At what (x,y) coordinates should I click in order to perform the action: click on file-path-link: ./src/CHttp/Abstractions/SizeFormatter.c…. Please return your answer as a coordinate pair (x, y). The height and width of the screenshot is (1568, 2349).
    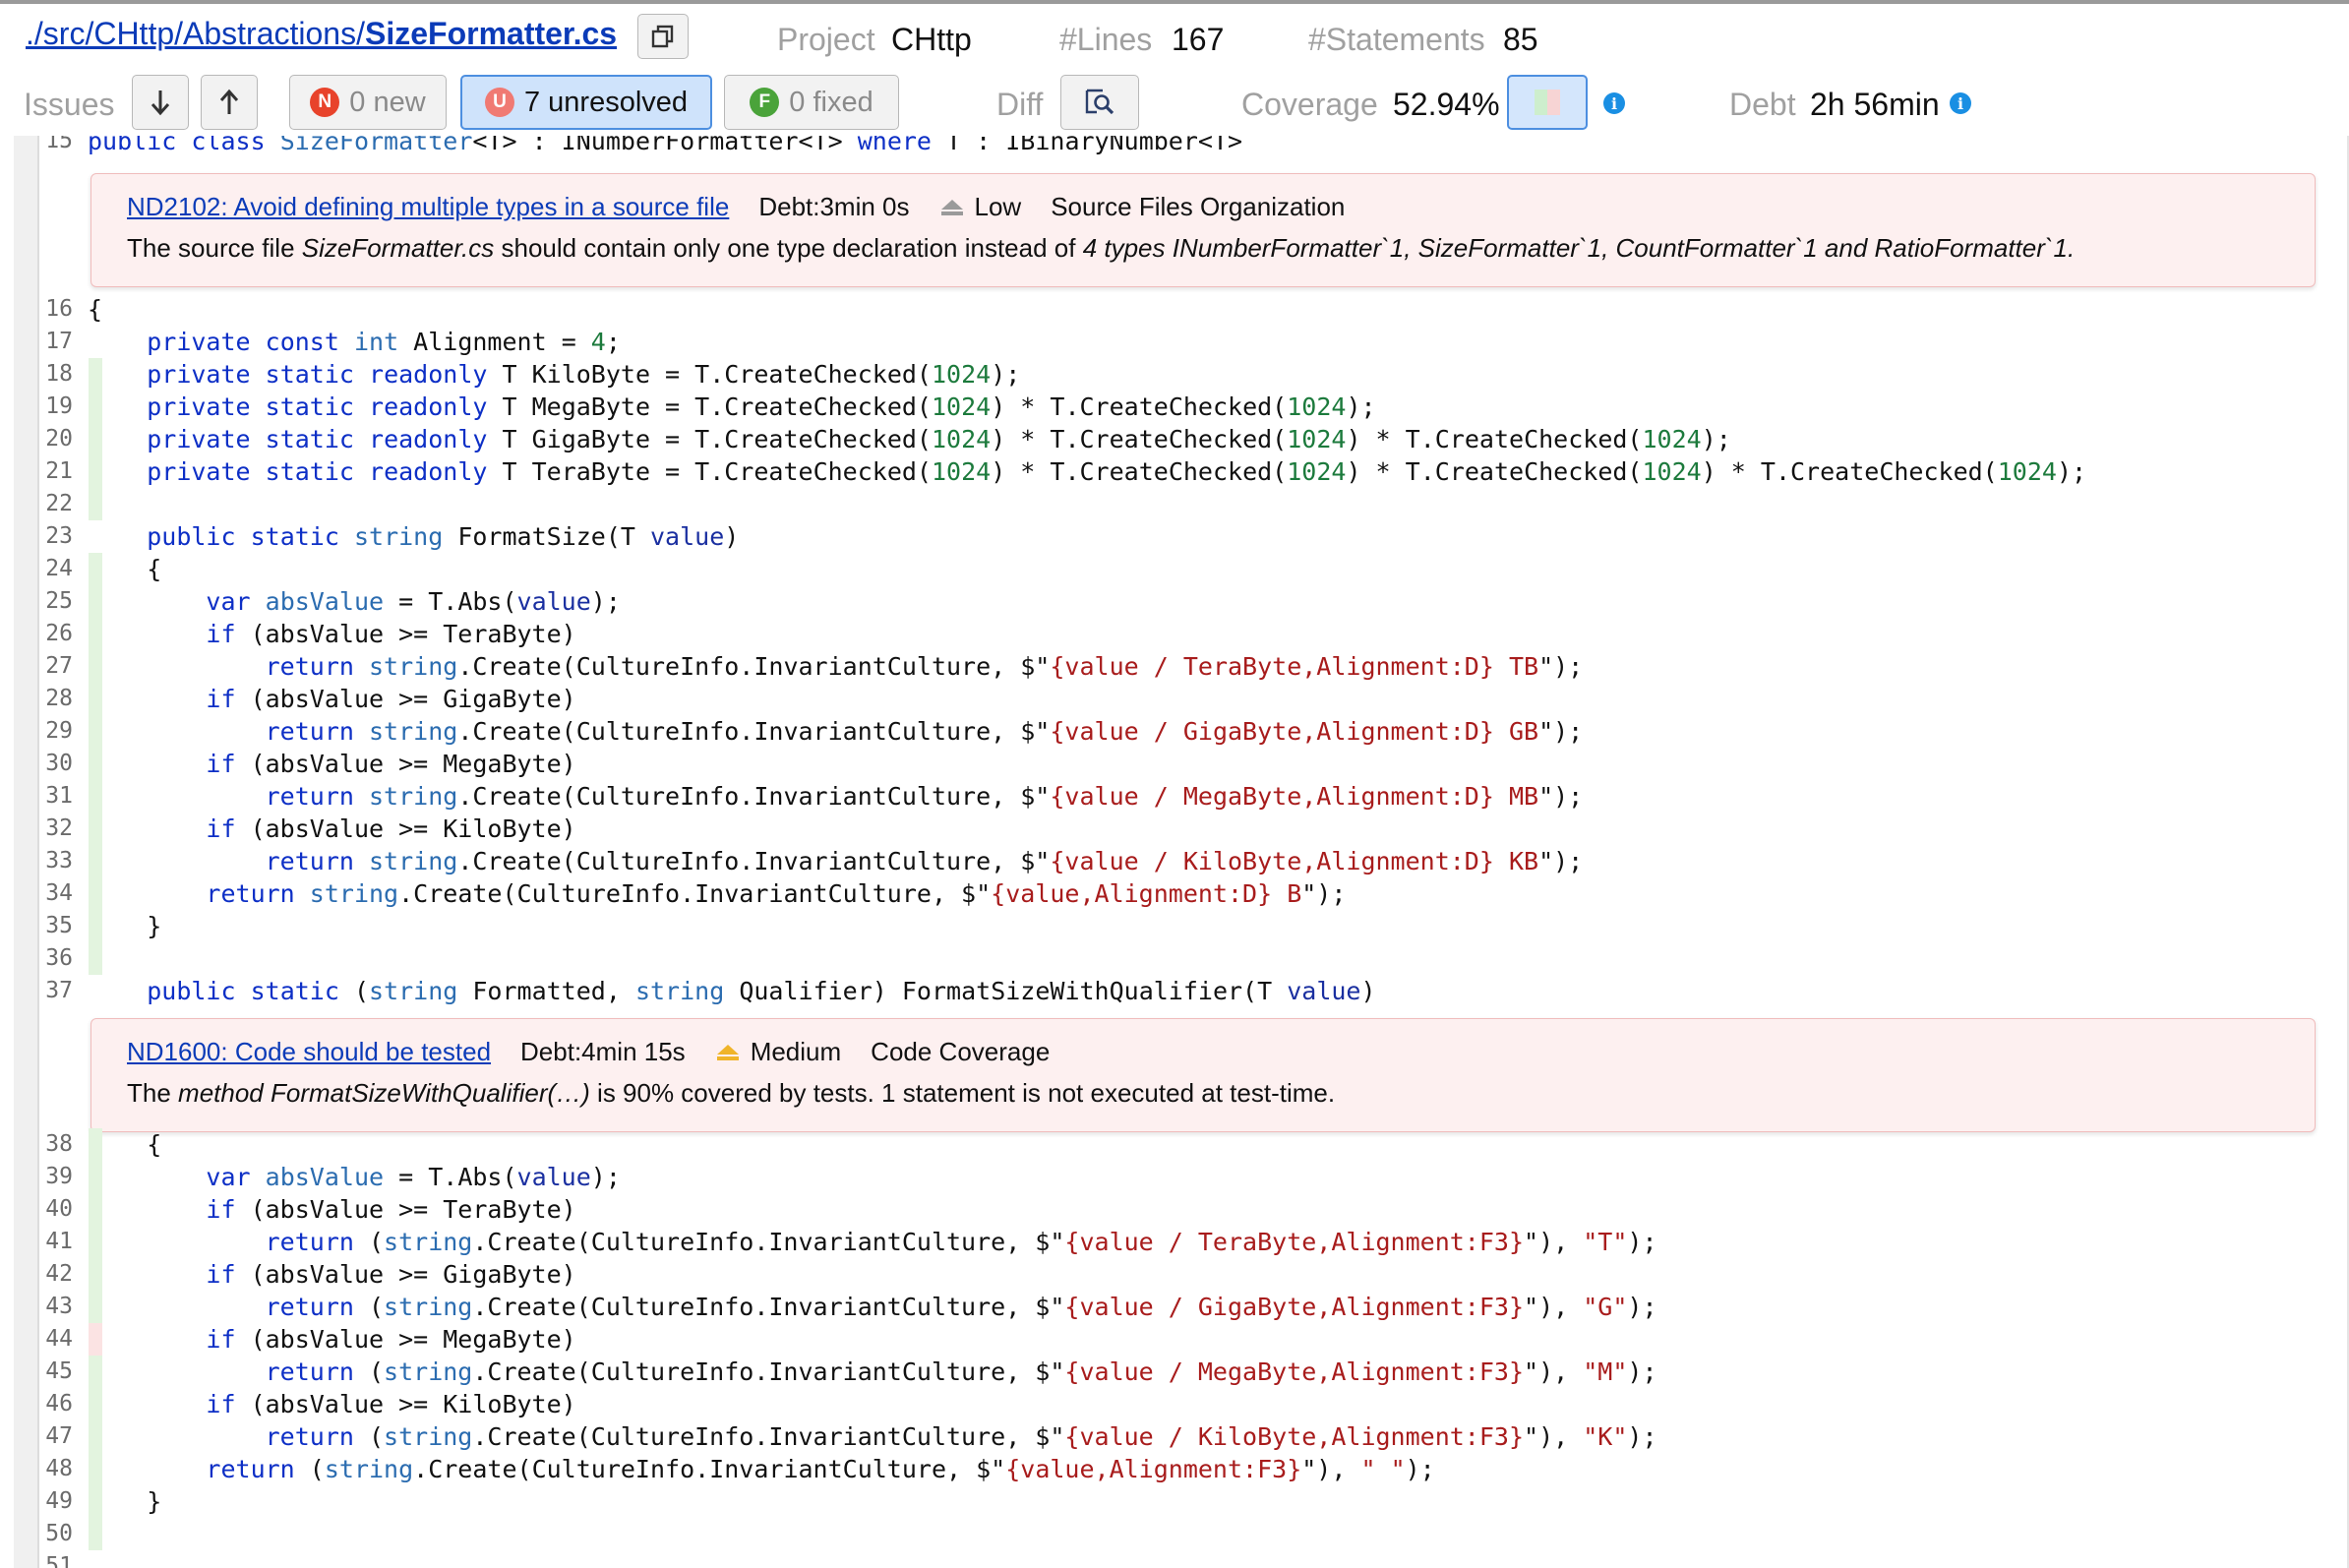
    Looking at the image, I should click on (322, 34).